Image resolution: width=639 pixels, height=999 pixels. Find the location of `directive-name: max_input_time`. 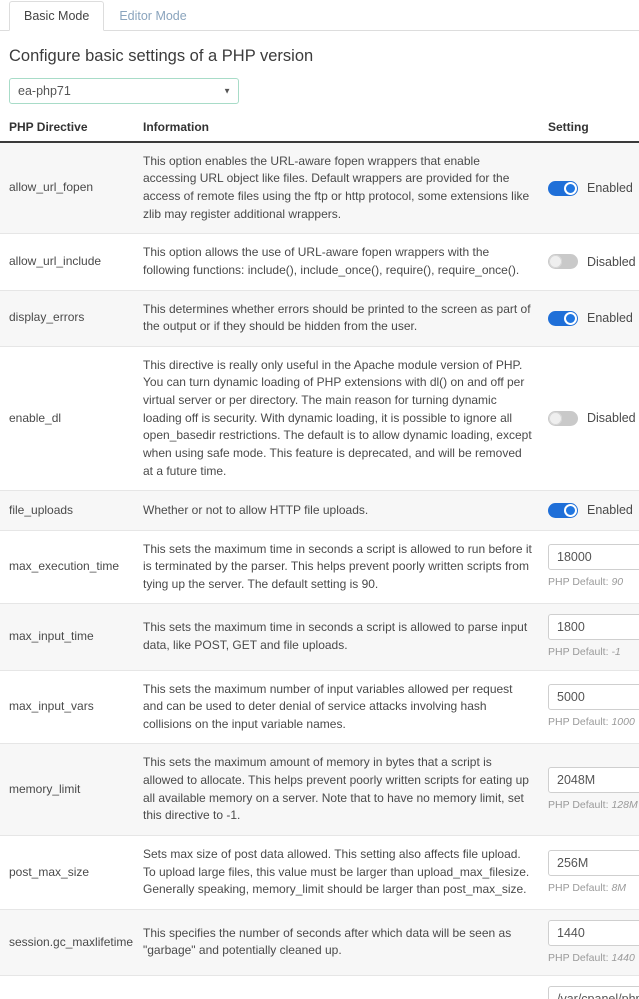

directive-name: max_input_time is located at coordinates (67, 637).